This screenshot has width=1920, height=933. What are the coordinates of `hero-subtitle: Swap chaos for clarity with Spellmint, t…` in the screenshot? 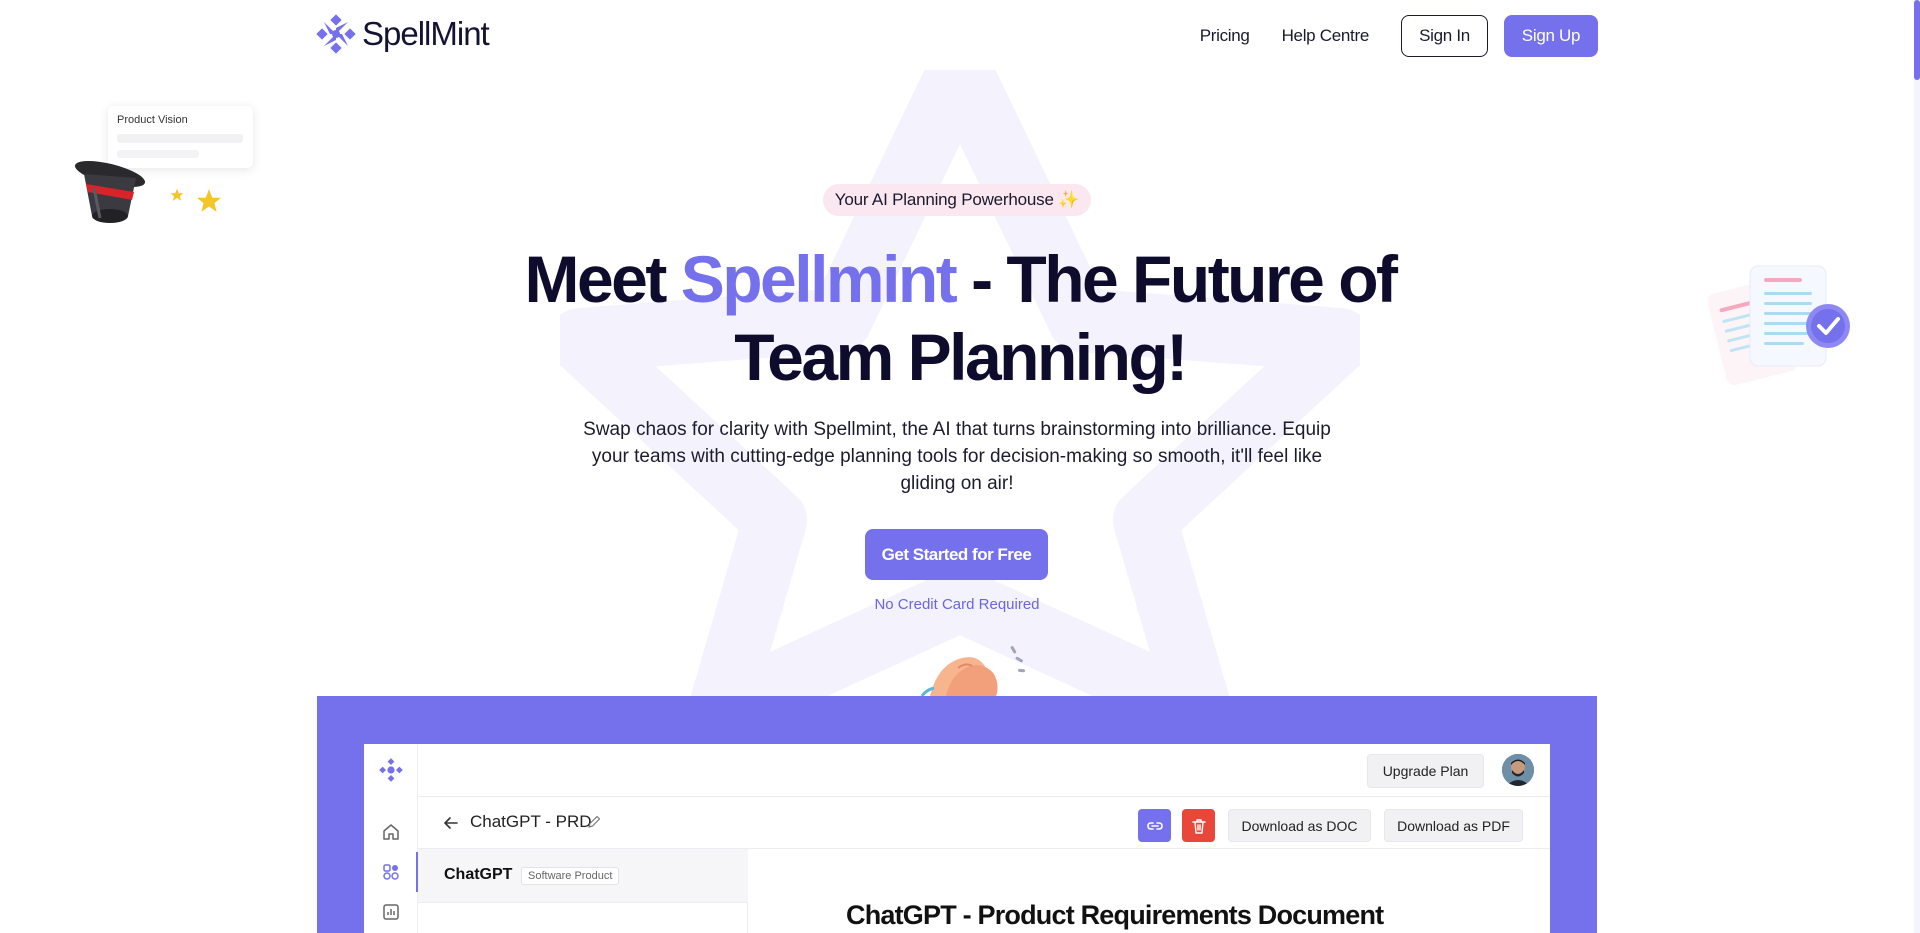 It's located at (957, 456).